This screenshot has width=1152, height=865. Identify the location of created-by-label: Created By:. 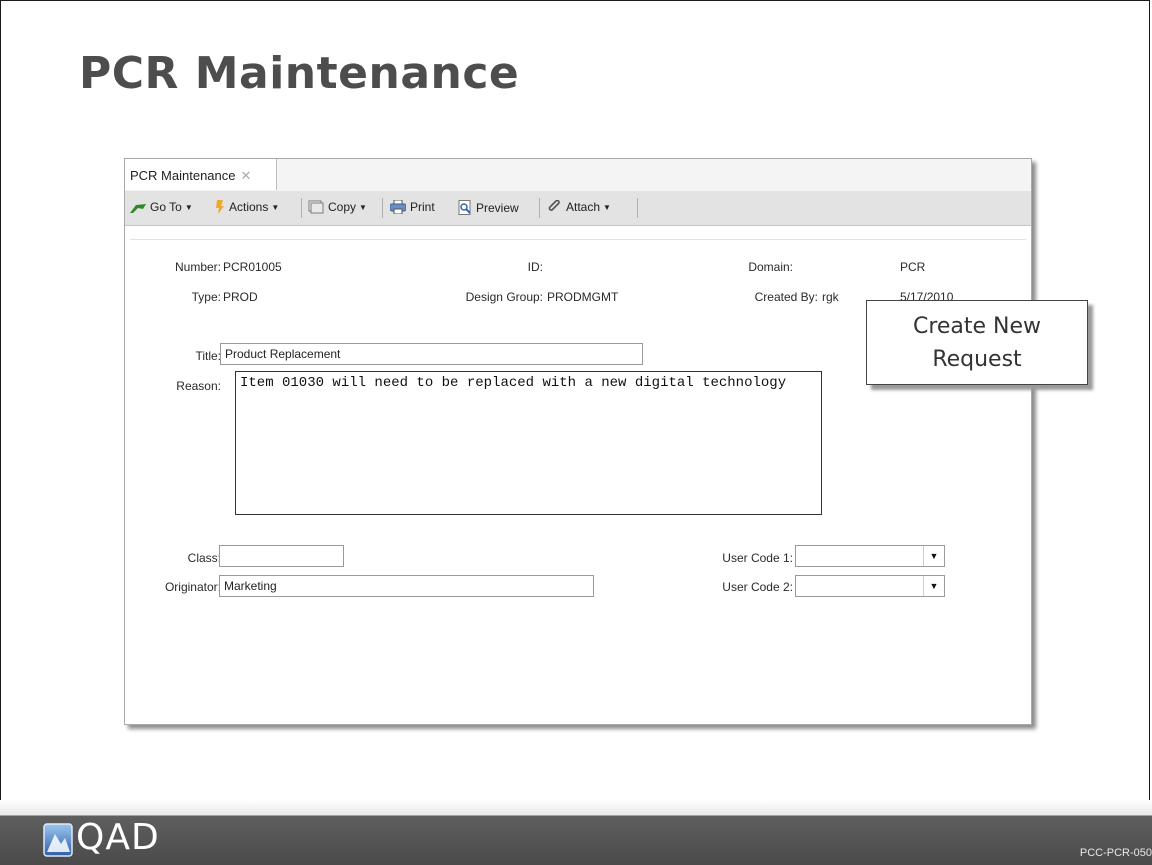
(786, 297).